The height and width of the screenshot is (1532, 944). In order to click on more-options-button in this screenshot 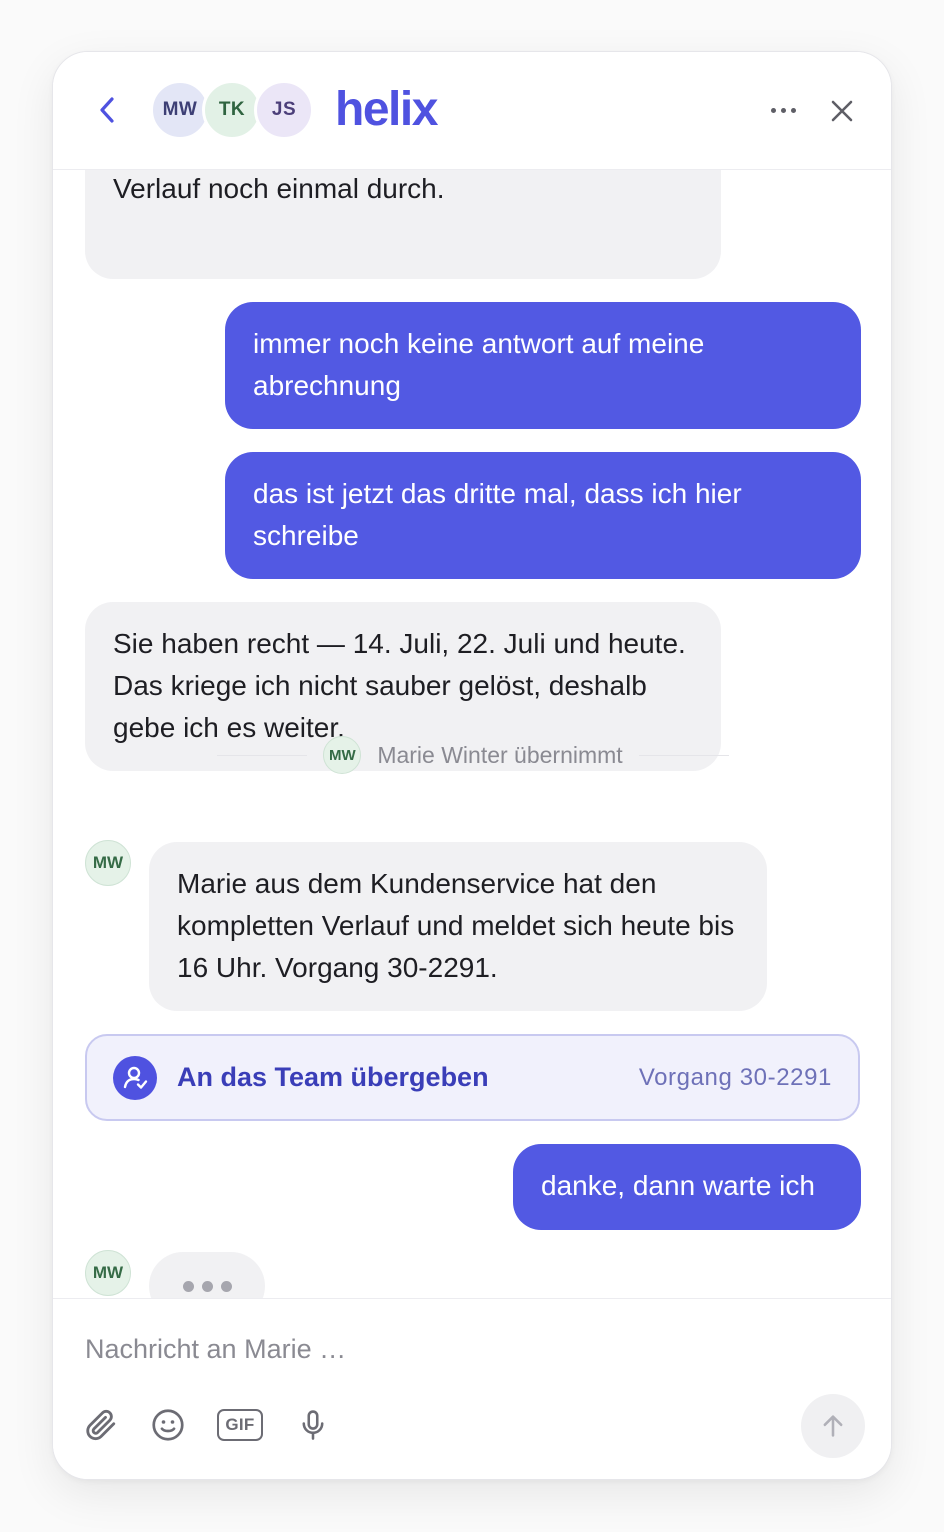, I will do `click(783, 110)`.